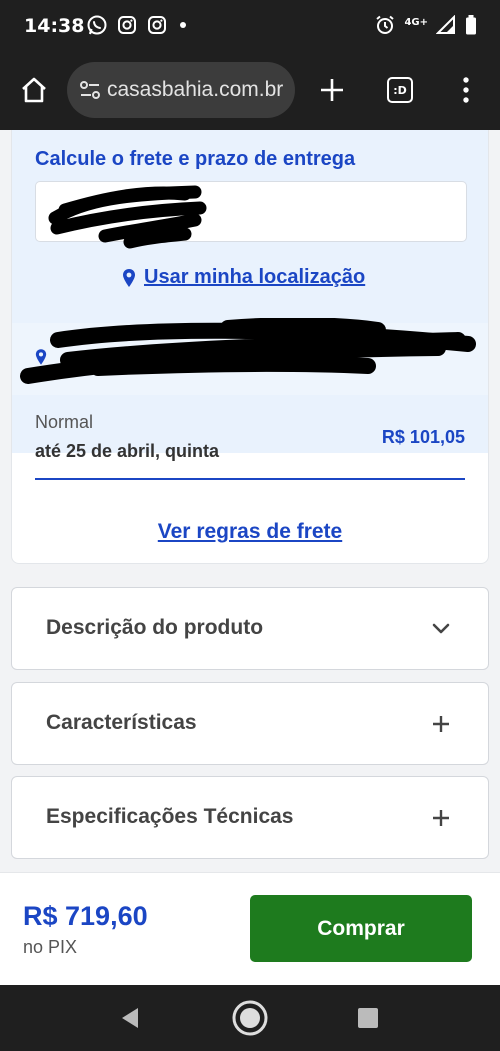  What do you see at coordinates (85, 916) in the screenshot?
I see `pix-price: R$ 719,60` at bounding box center [85, 916].